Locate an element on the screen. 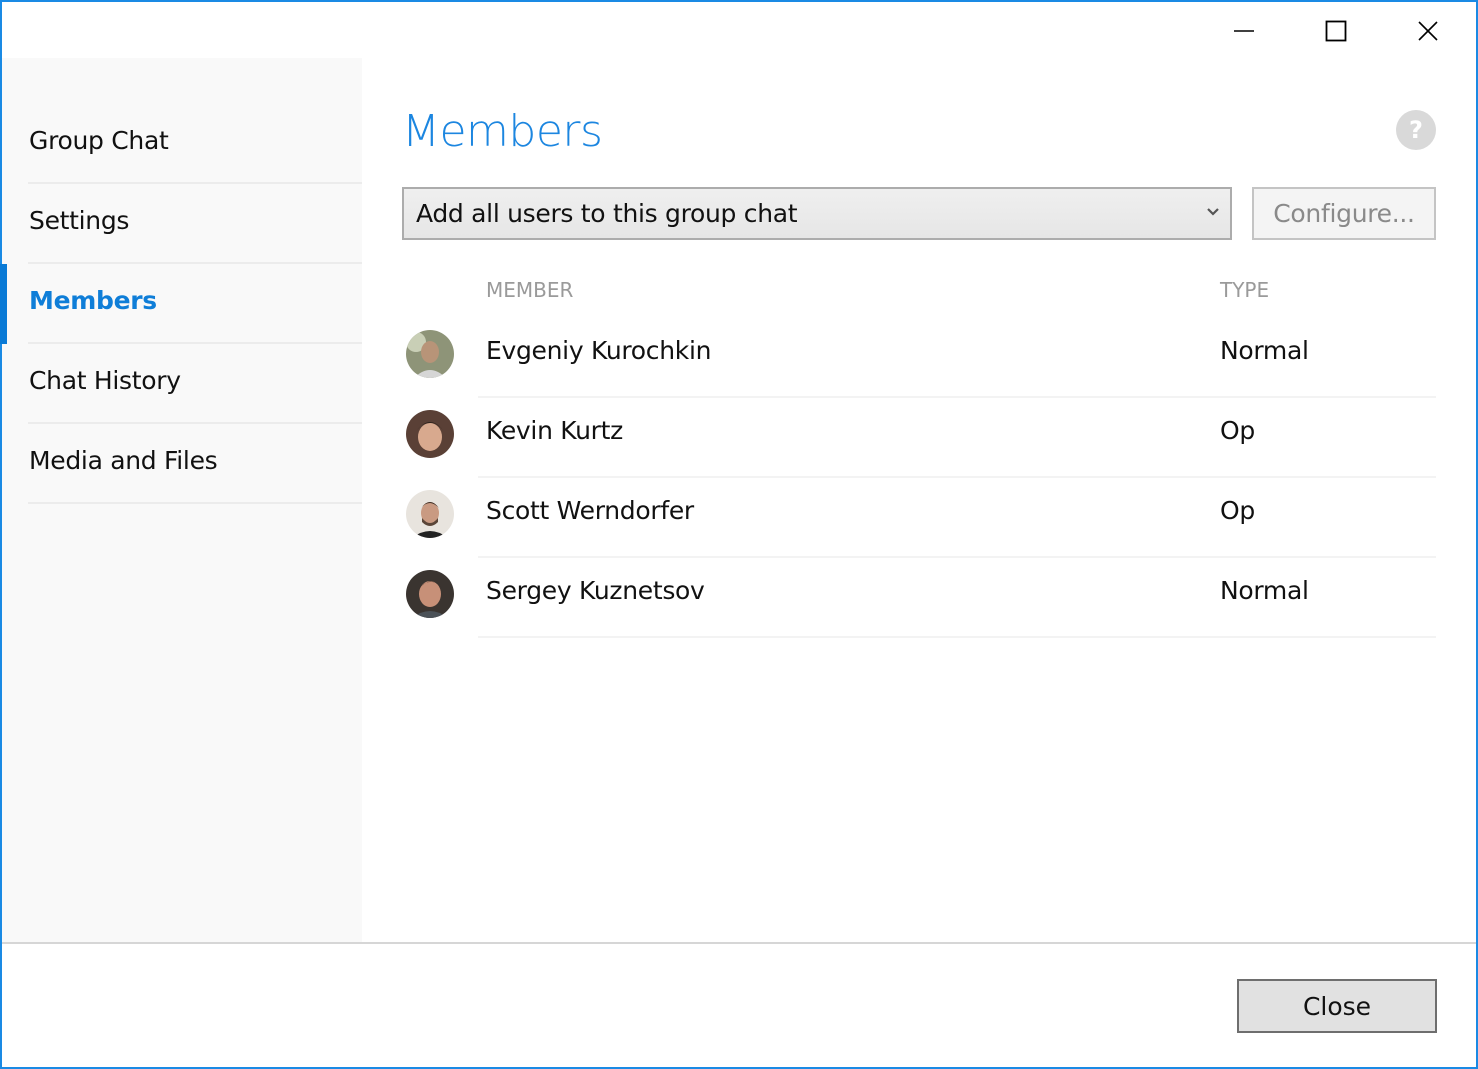 This screenshot has width=1478, height=1069. sidebar-item-label: Group Chat is located at coordinates (99, 140).